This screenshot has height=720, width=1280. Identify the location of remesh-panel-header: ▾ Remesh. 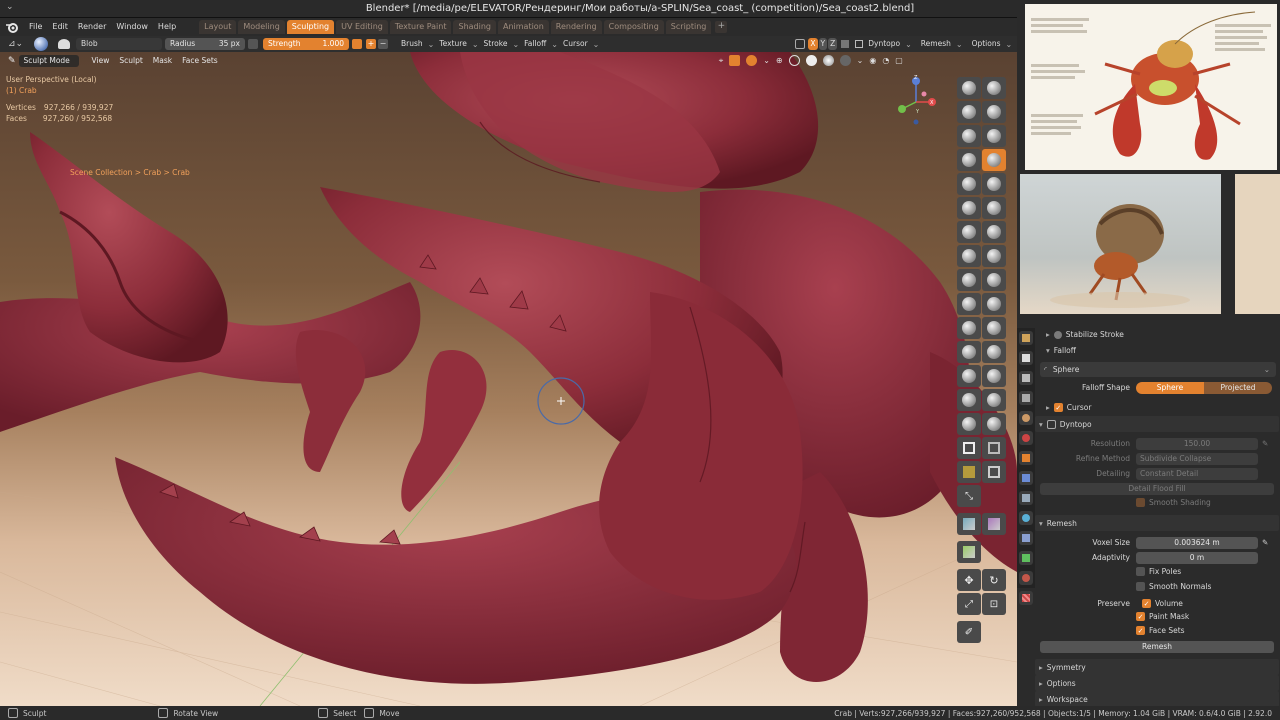
(1157, 523).